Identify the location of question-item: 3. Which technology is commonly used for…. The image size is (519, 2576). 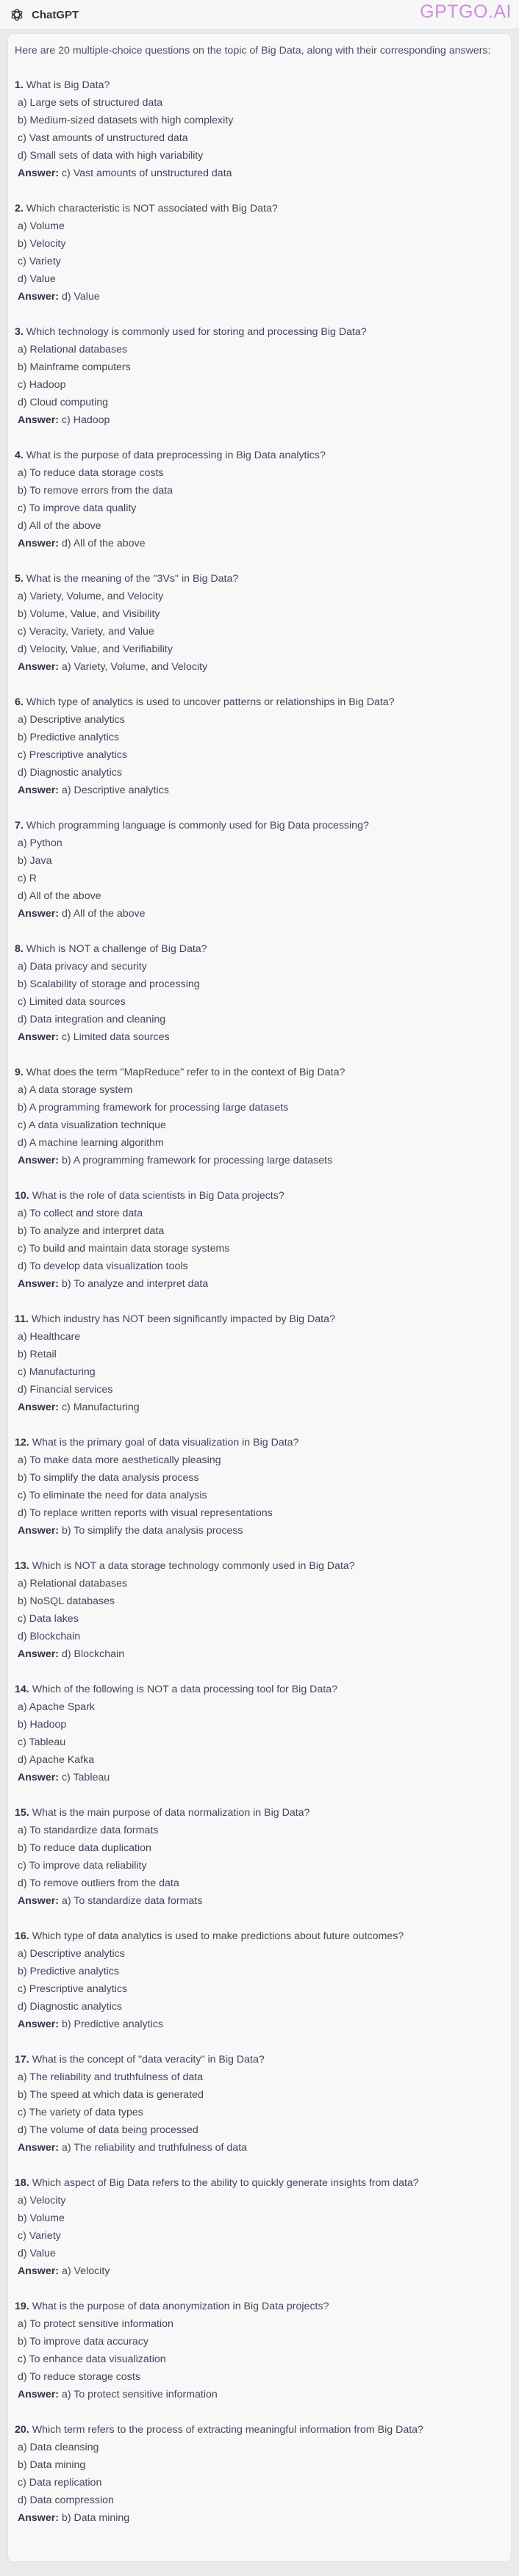
(259, 376).